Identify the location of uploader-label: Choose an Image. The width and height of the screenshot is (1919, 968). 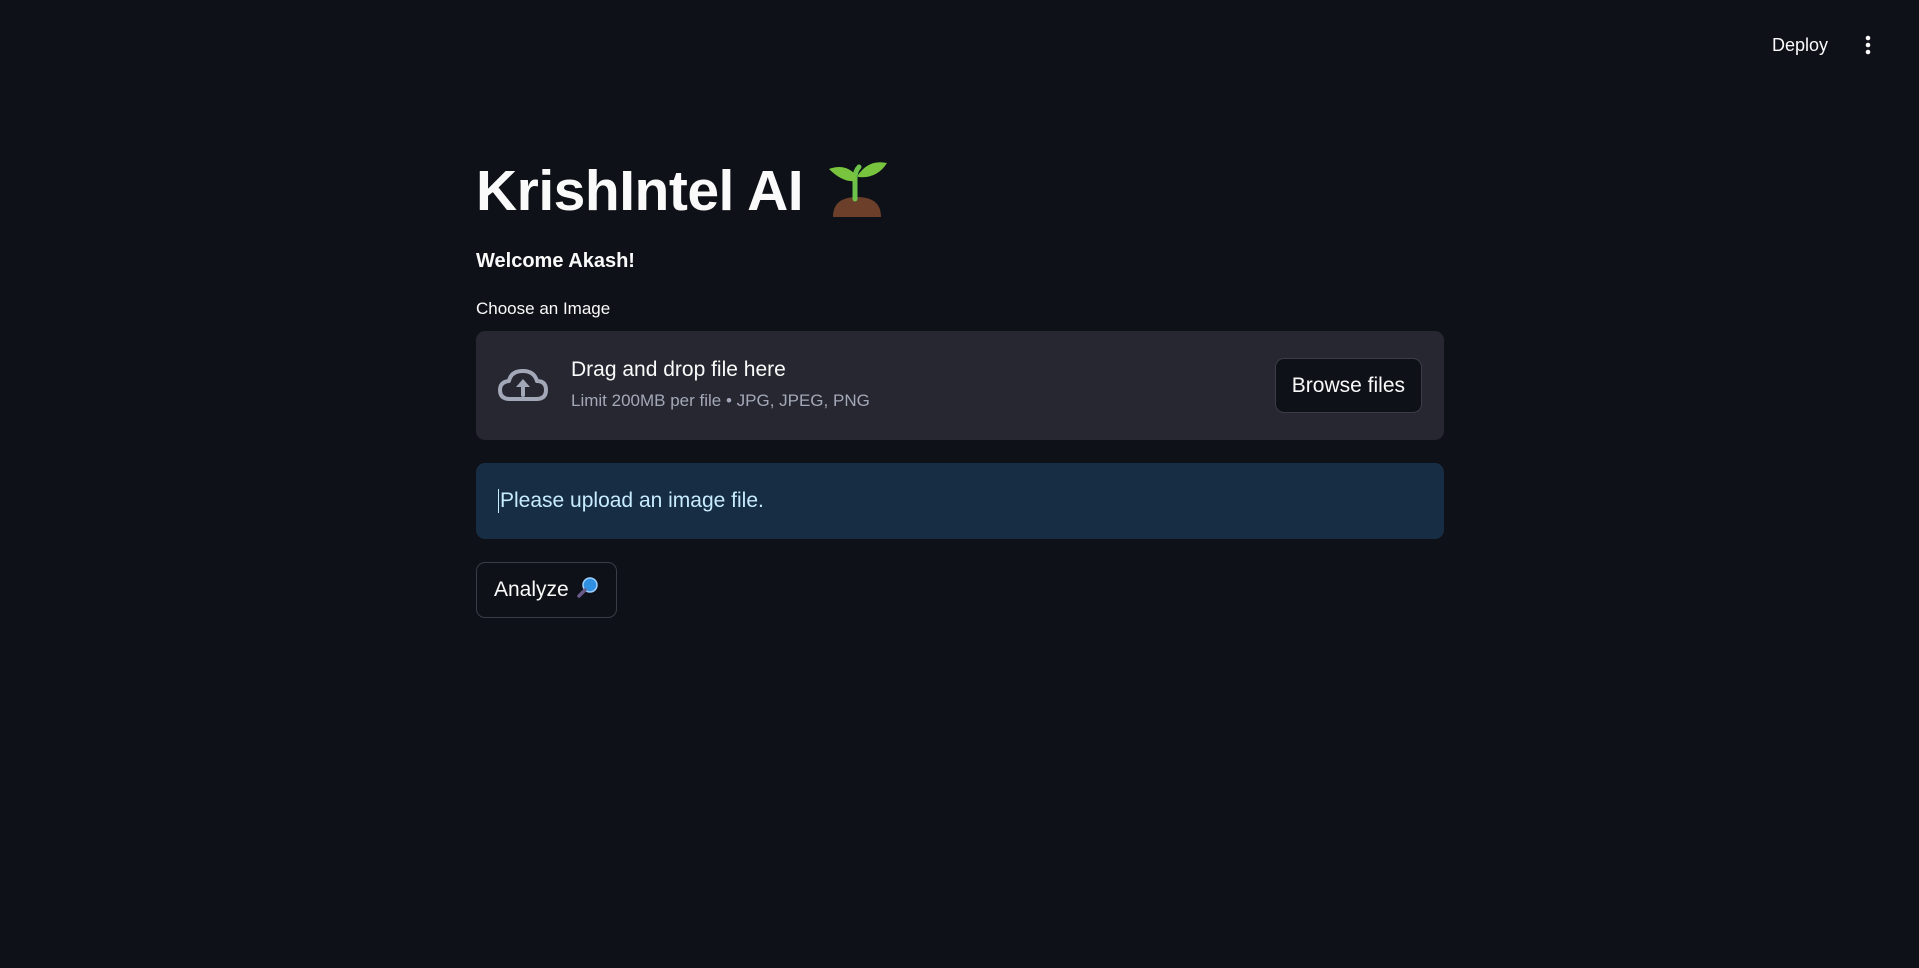
(543, 308).